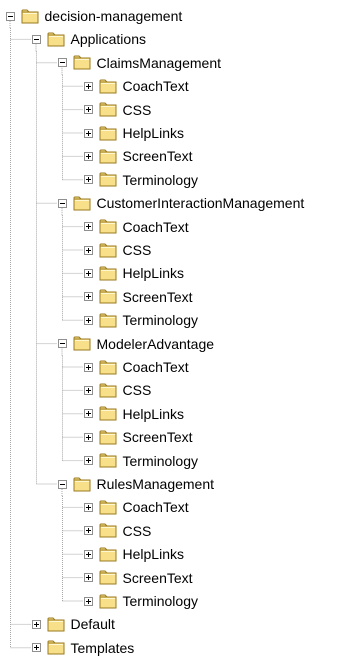  Describe the element at coordinates (103, 648) in the screenshot. I see `tree-node-label: Templates` at that location.